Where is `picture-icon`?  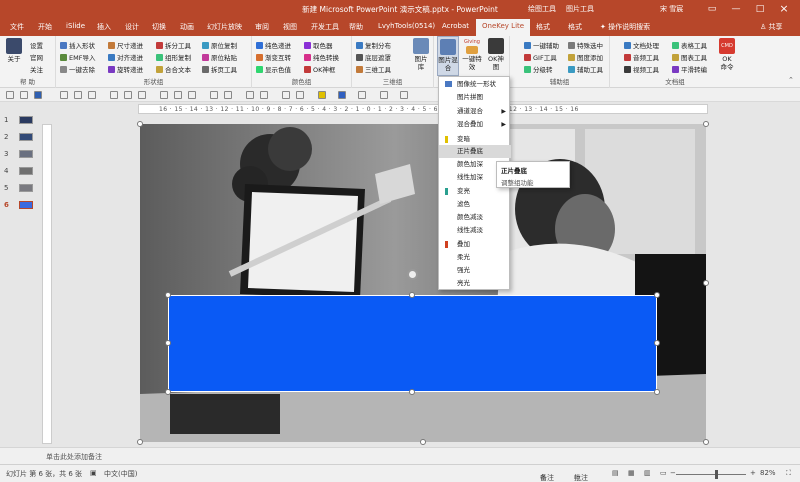
picture-icon is located at coordinates (384, 95).